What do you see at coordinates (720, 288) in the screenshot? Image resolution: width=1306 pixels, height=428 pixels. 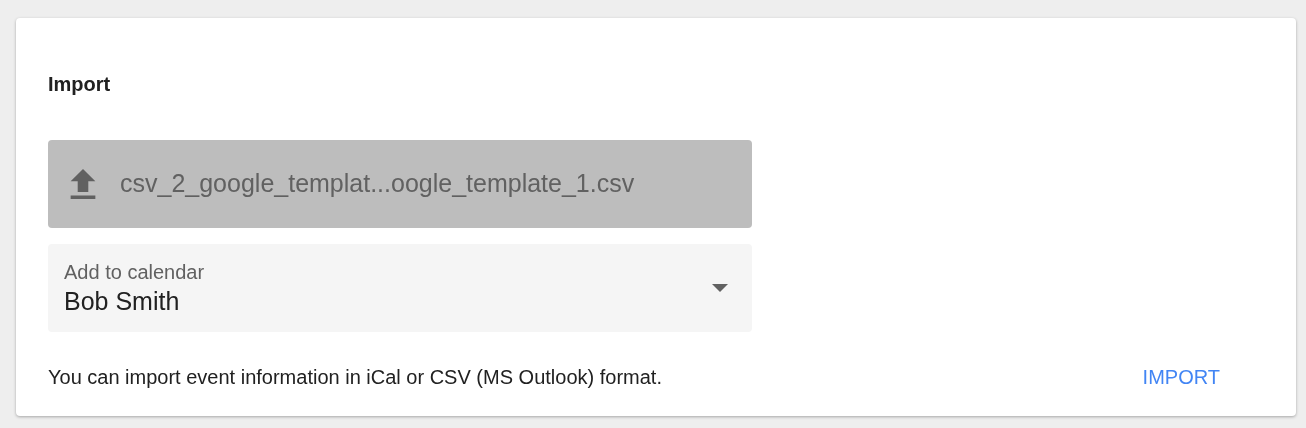 I see `caret-icon` at bounding box center [720, 288].